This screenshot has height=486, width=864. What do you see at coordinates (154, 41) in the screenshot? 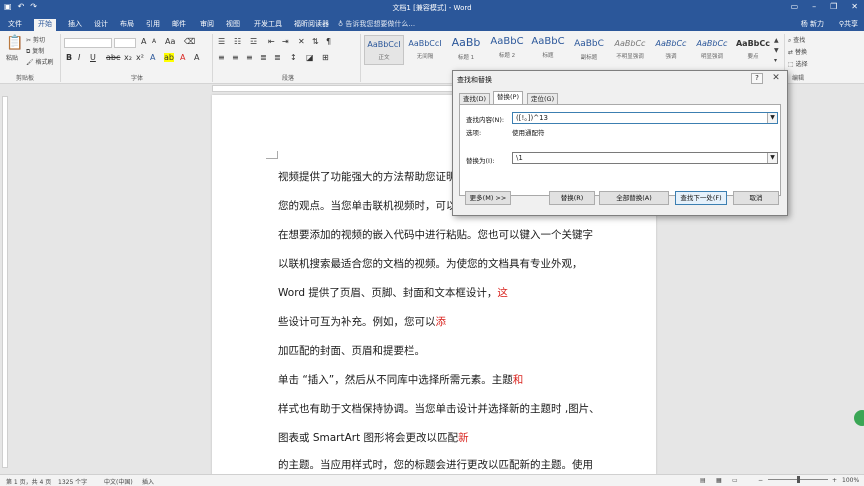
I see `shrink-font-button: A` at bounding box center [154, 41].